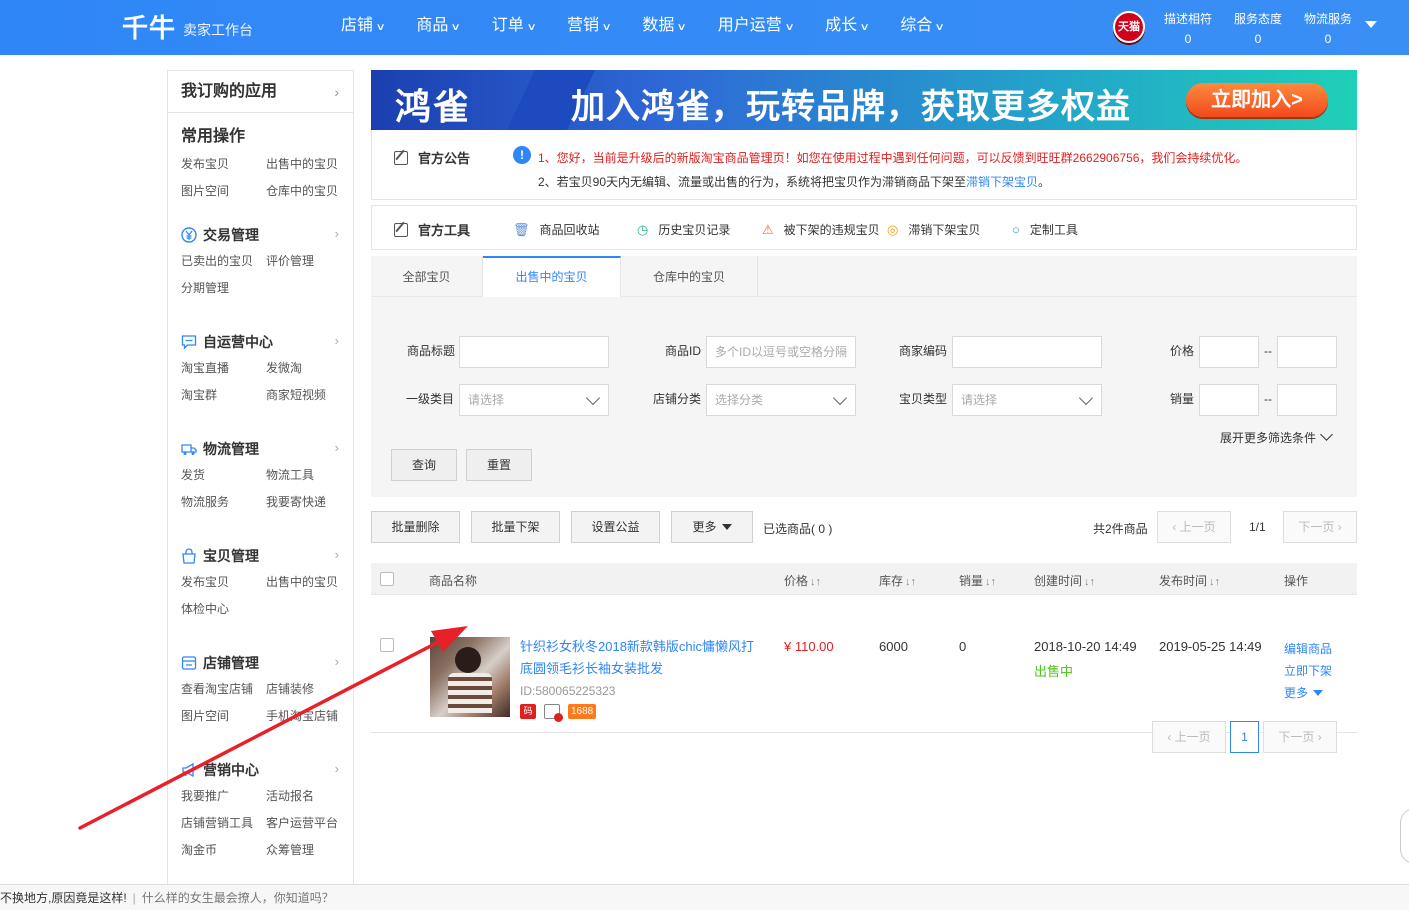 The width and height of the screenshot is (1409, 911). I want to click on sidebar-link: 仓库中的宝贝, so click(308, 191).